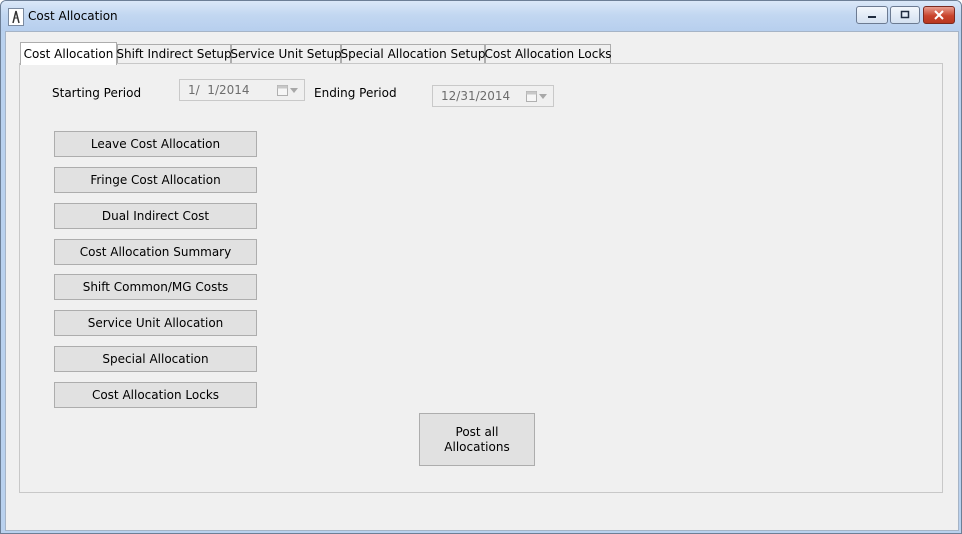 This screenshot has width=962, height=534. I want to click on tab-special-allocation-setup: Special Allocation Setup, so click(413, 53).